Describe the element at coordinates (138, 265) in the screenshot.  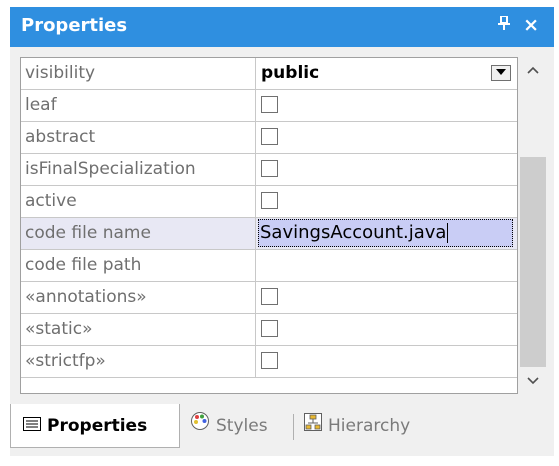
I see `property-name: code file path` at that location.